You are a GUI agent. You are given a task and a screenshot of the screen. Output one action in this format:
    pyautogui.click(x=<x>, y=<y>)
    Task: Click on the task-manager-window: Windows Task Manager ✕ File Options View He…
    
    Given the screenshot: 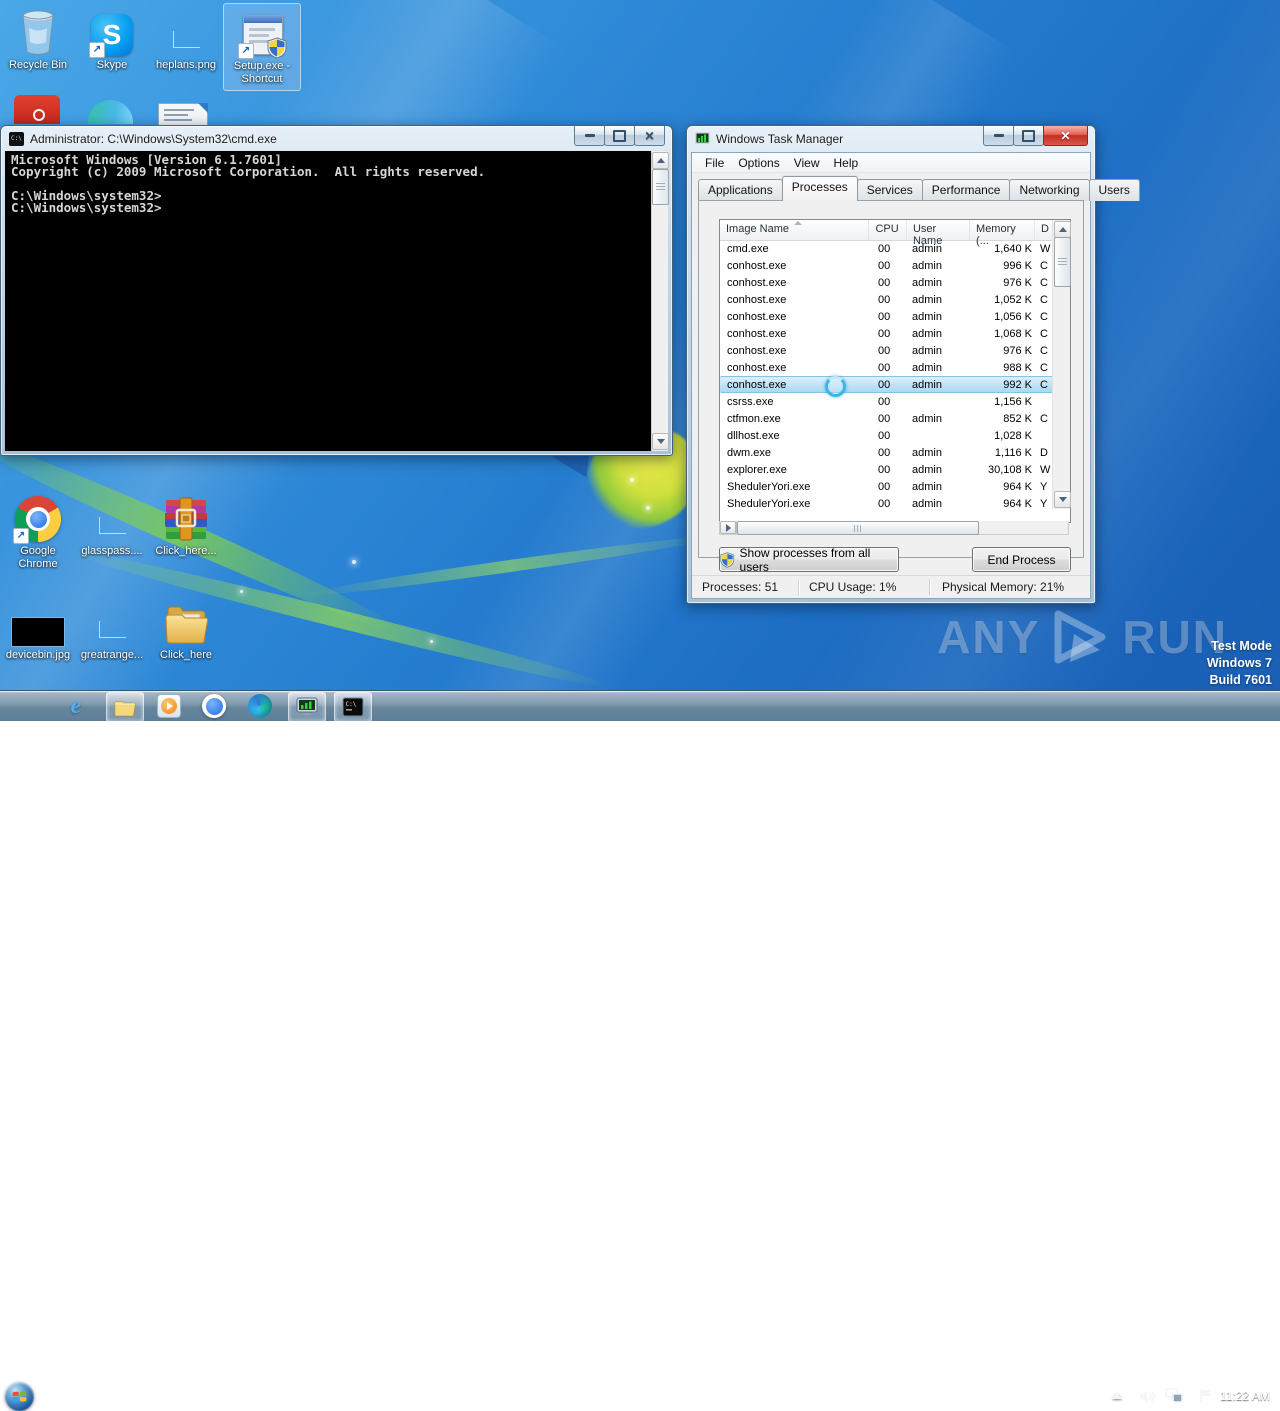 What is the action you would take?
    pyautogui.click(x=913, y=364)
    